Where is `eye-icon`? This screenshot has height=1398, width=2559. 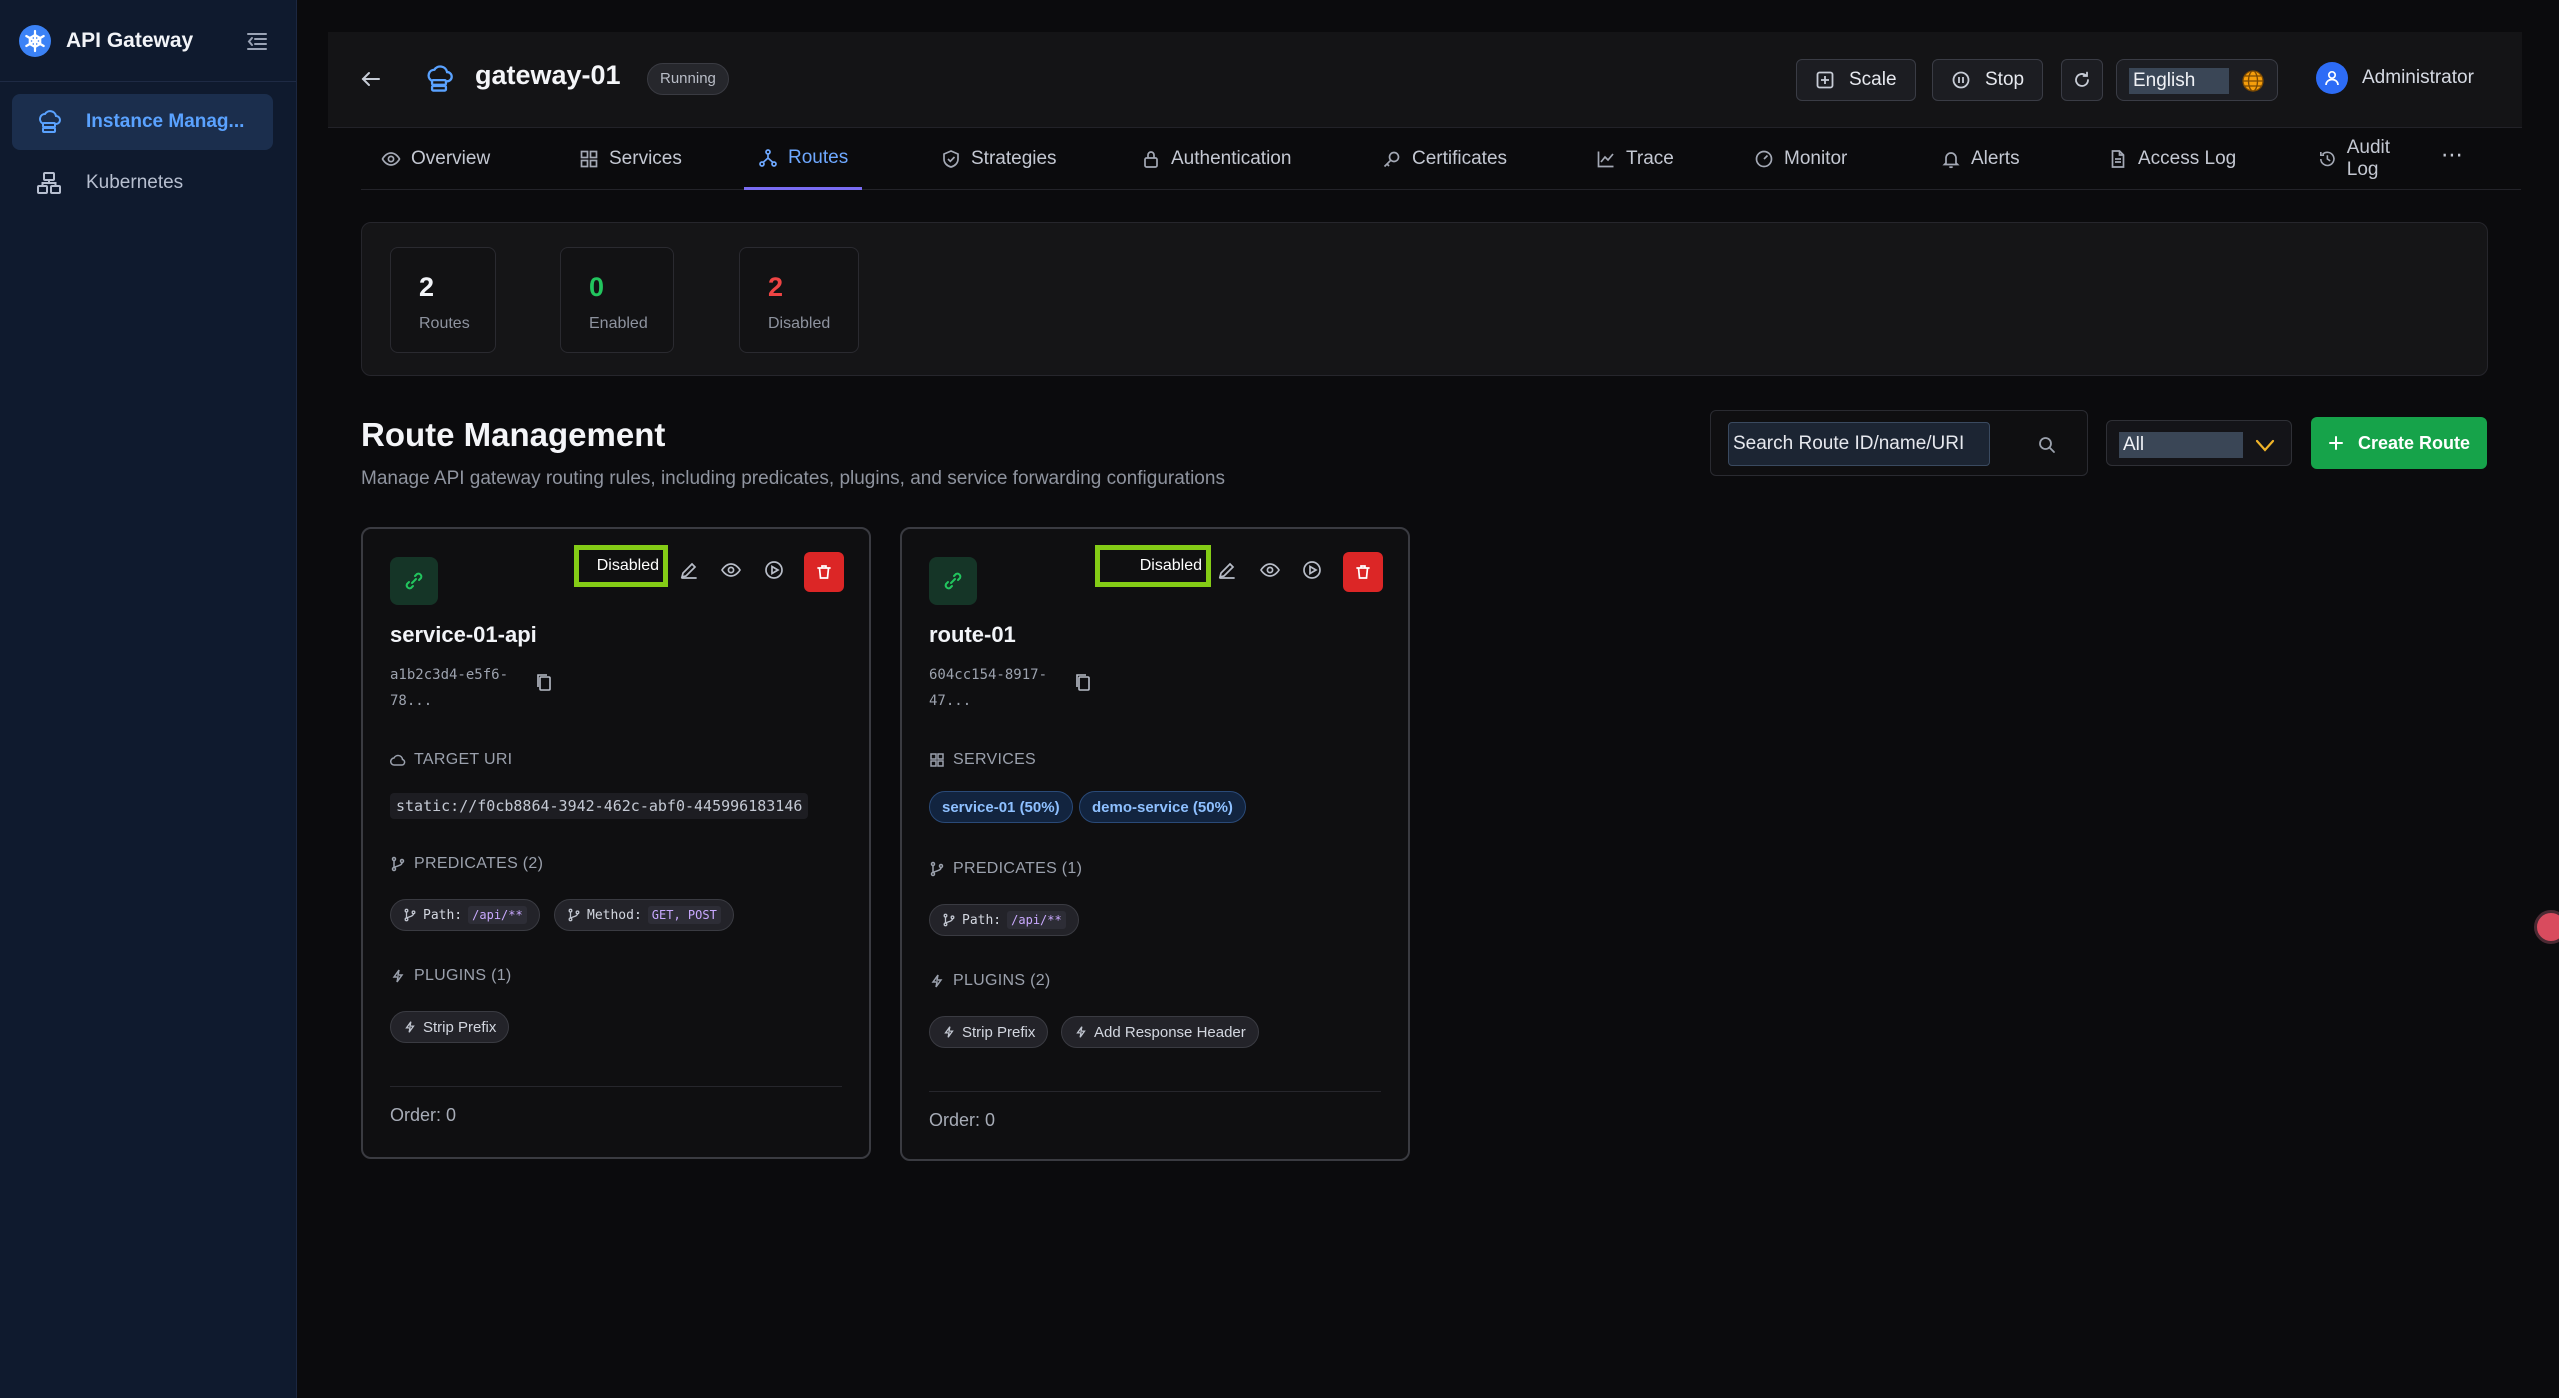
eye-icon is located at coordinates (391, 159).